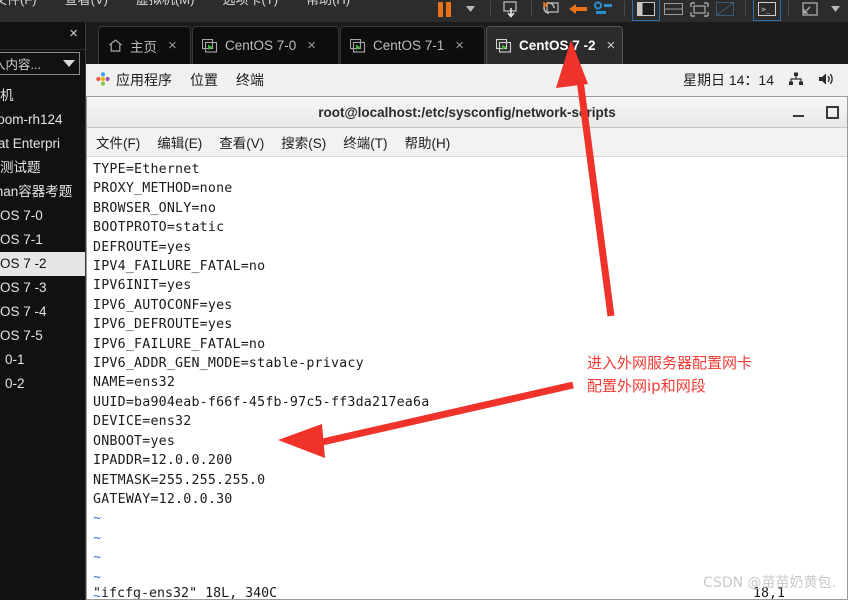  Describe the element at coordinates (646, 386) in the screenshot. I see `annotation-line-2: 配置外网ip和网段` at that location.